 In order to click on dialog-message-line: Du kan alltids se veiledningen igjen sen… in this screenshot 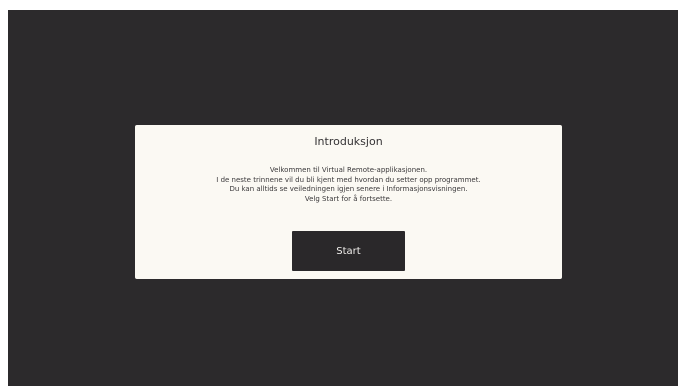, I will do `click(348, 189)`.